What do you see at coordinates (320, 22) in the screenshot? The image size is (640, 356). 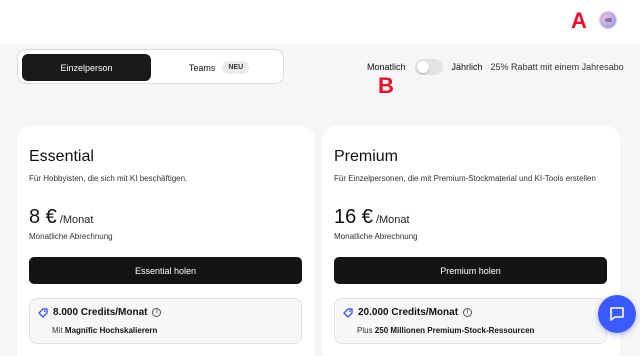 I see `top-bar: A` at bounding box center [320, 22].